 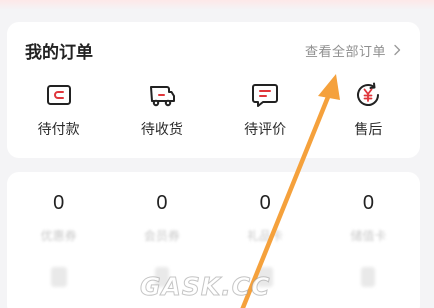 I want to click on orders-title: 我的订单, so click(x=59, y=52).